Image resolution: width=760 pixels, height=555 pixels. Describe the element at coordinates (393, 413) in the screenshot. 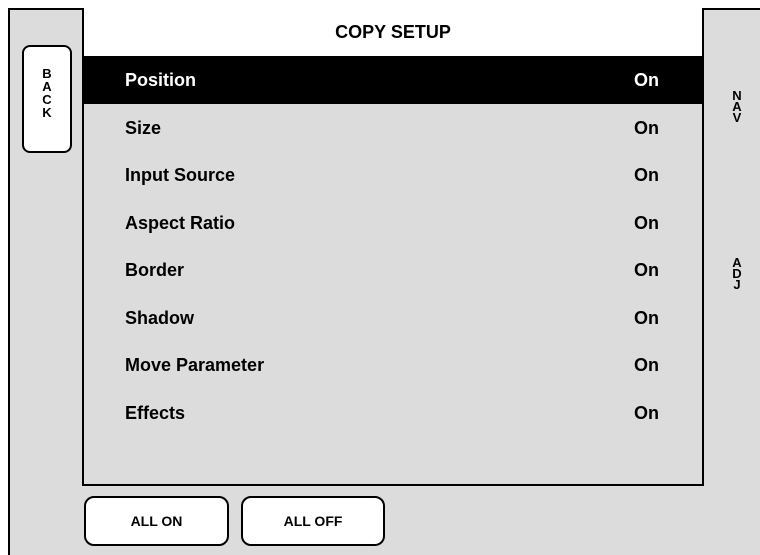

I see `list-item-effects: Effects On` at that location.